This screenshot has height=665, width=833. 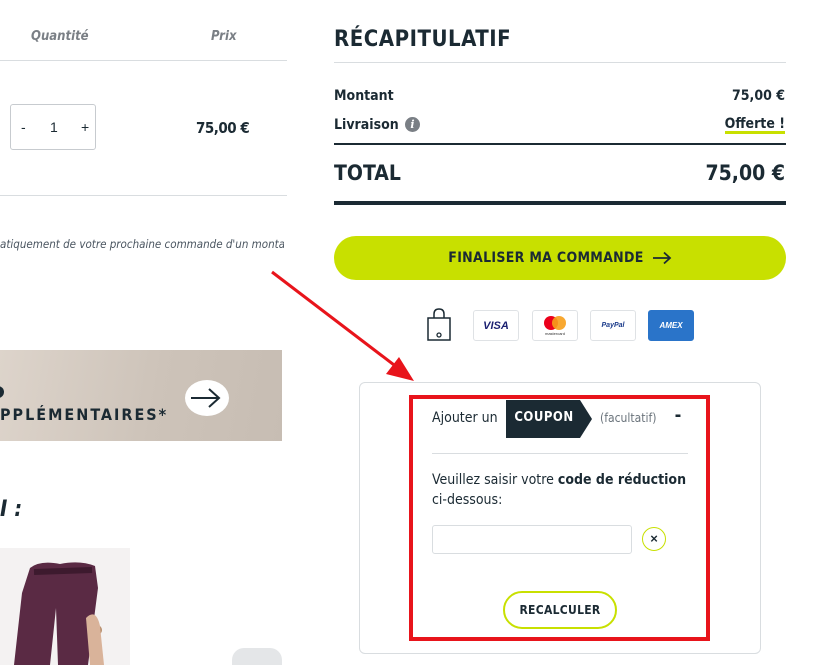 What do you see at coordinates (2, 392) in the screenshot?
I see `banner-dot` at bounding box center [2, 392].